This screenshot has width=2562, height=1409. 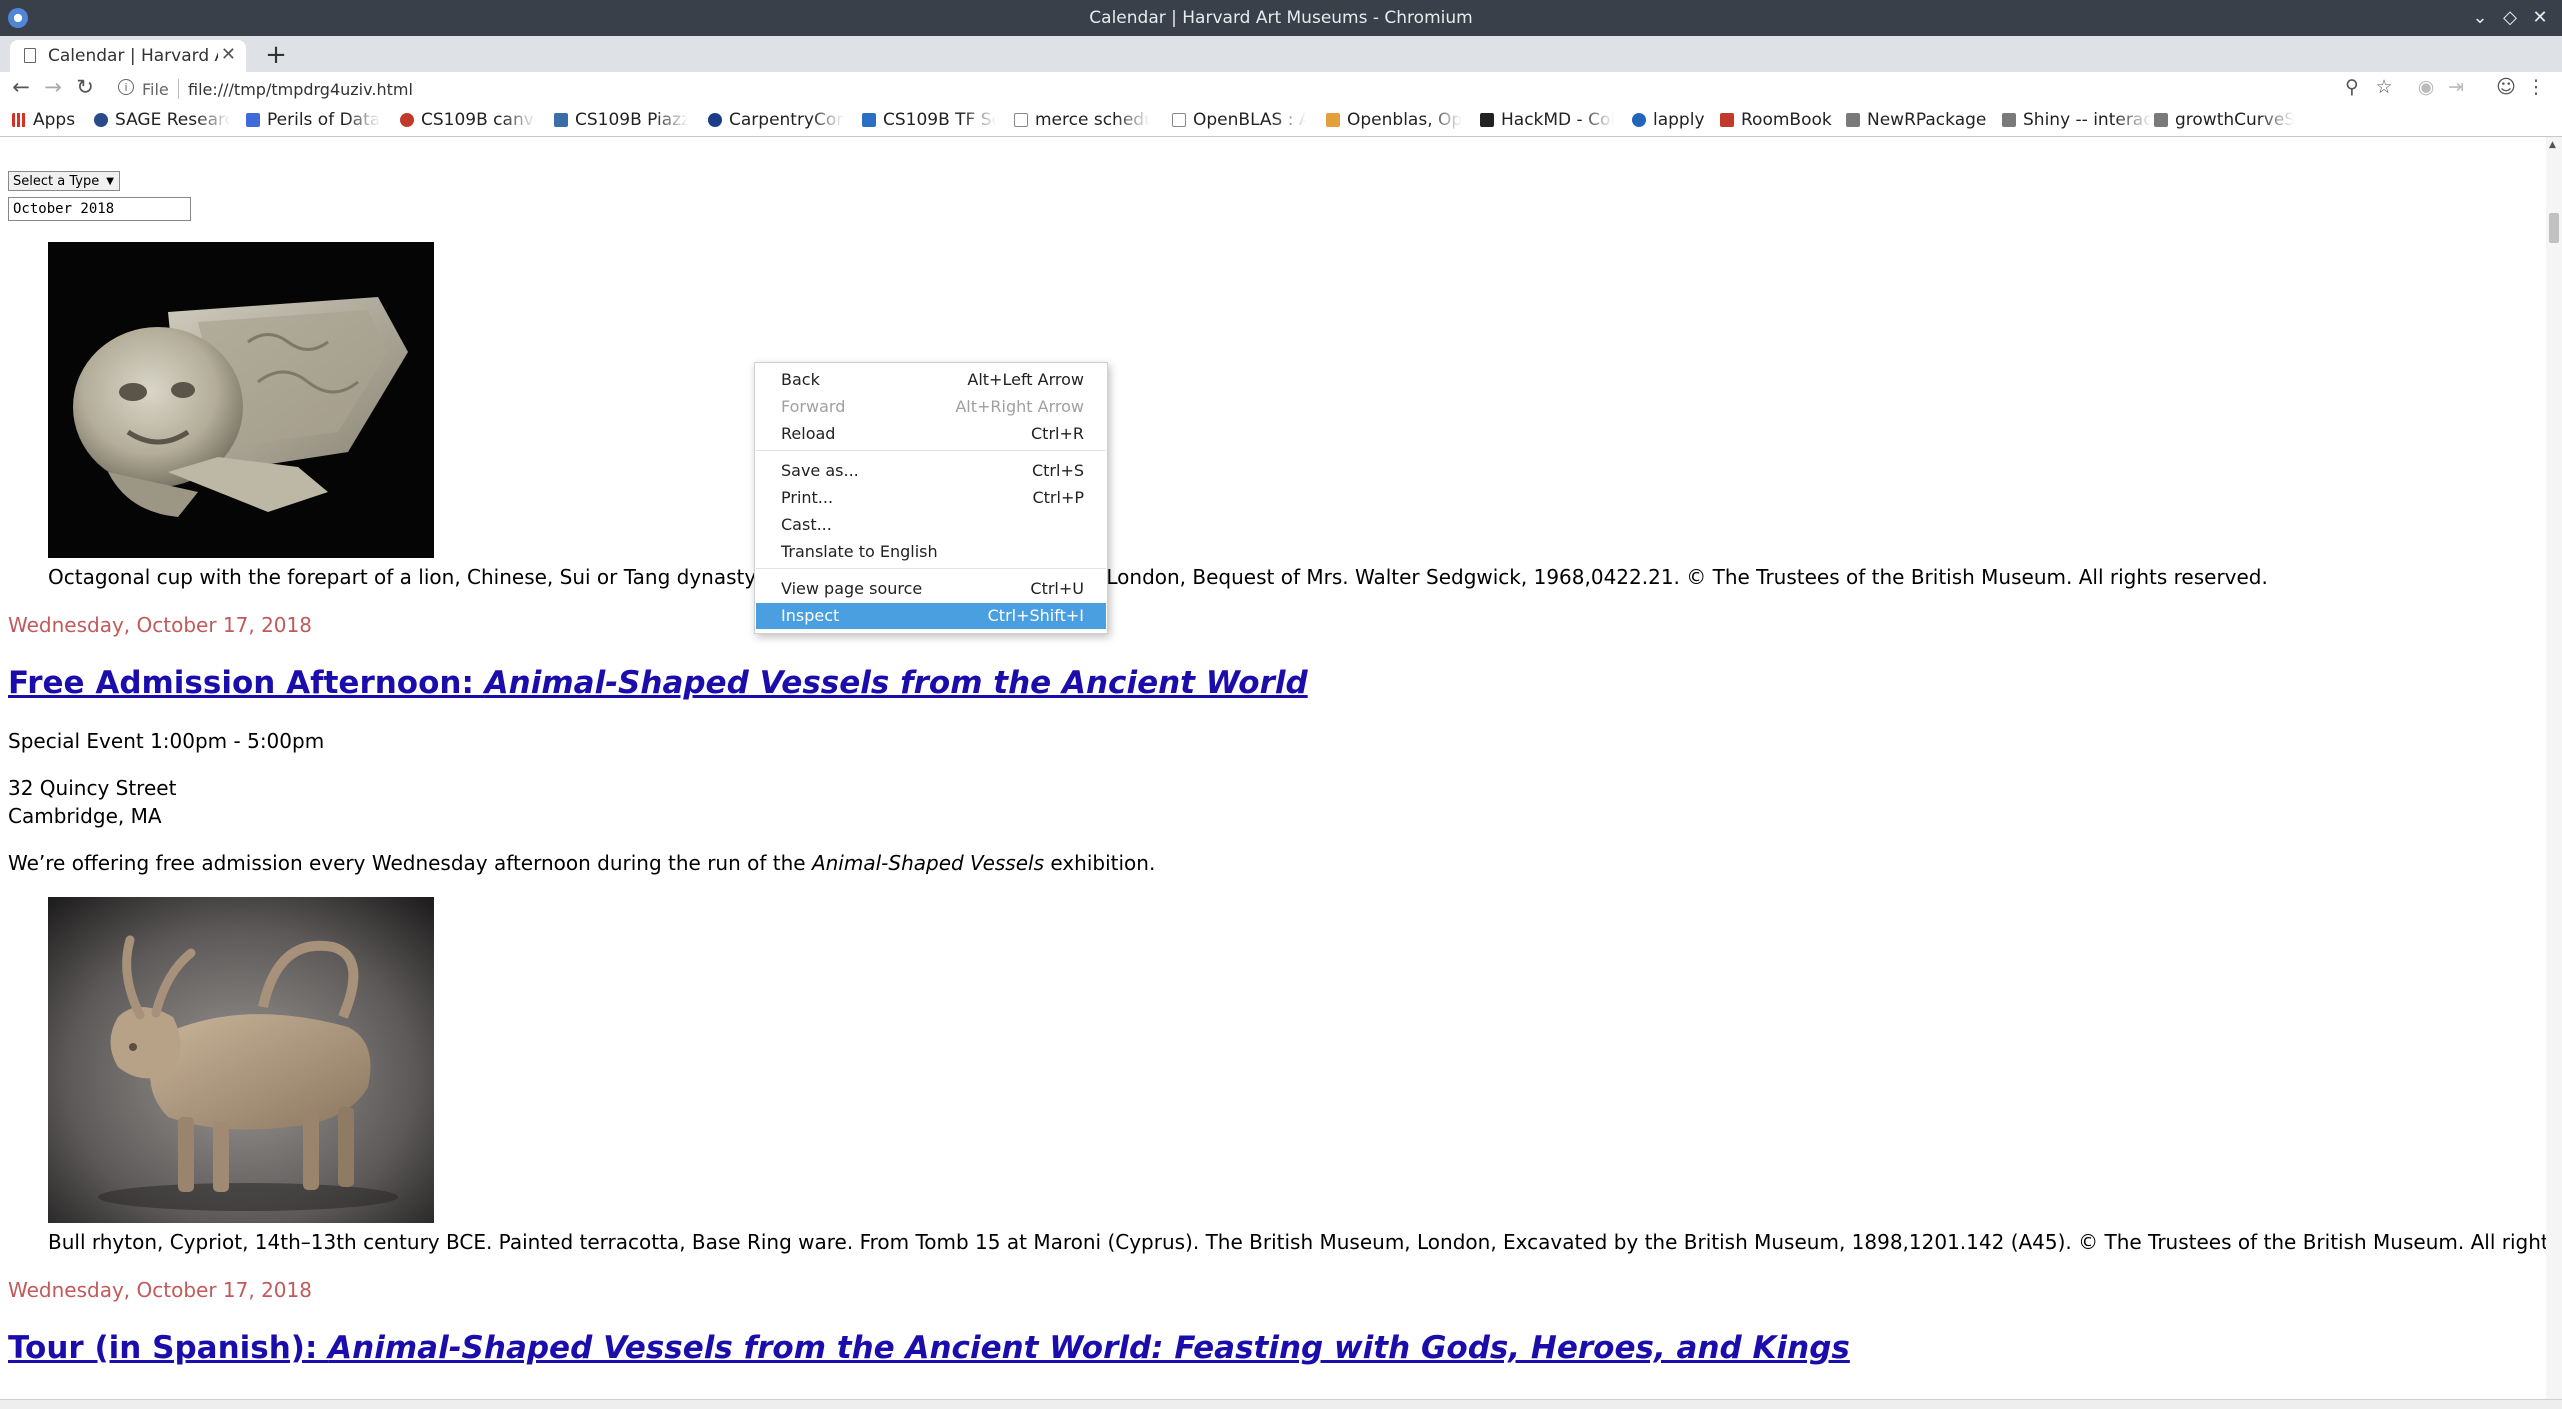 What do you see at coordinates (1333, 120) in the screenshot?
I see `openblas-icon` at bounding box center [1333, 120].